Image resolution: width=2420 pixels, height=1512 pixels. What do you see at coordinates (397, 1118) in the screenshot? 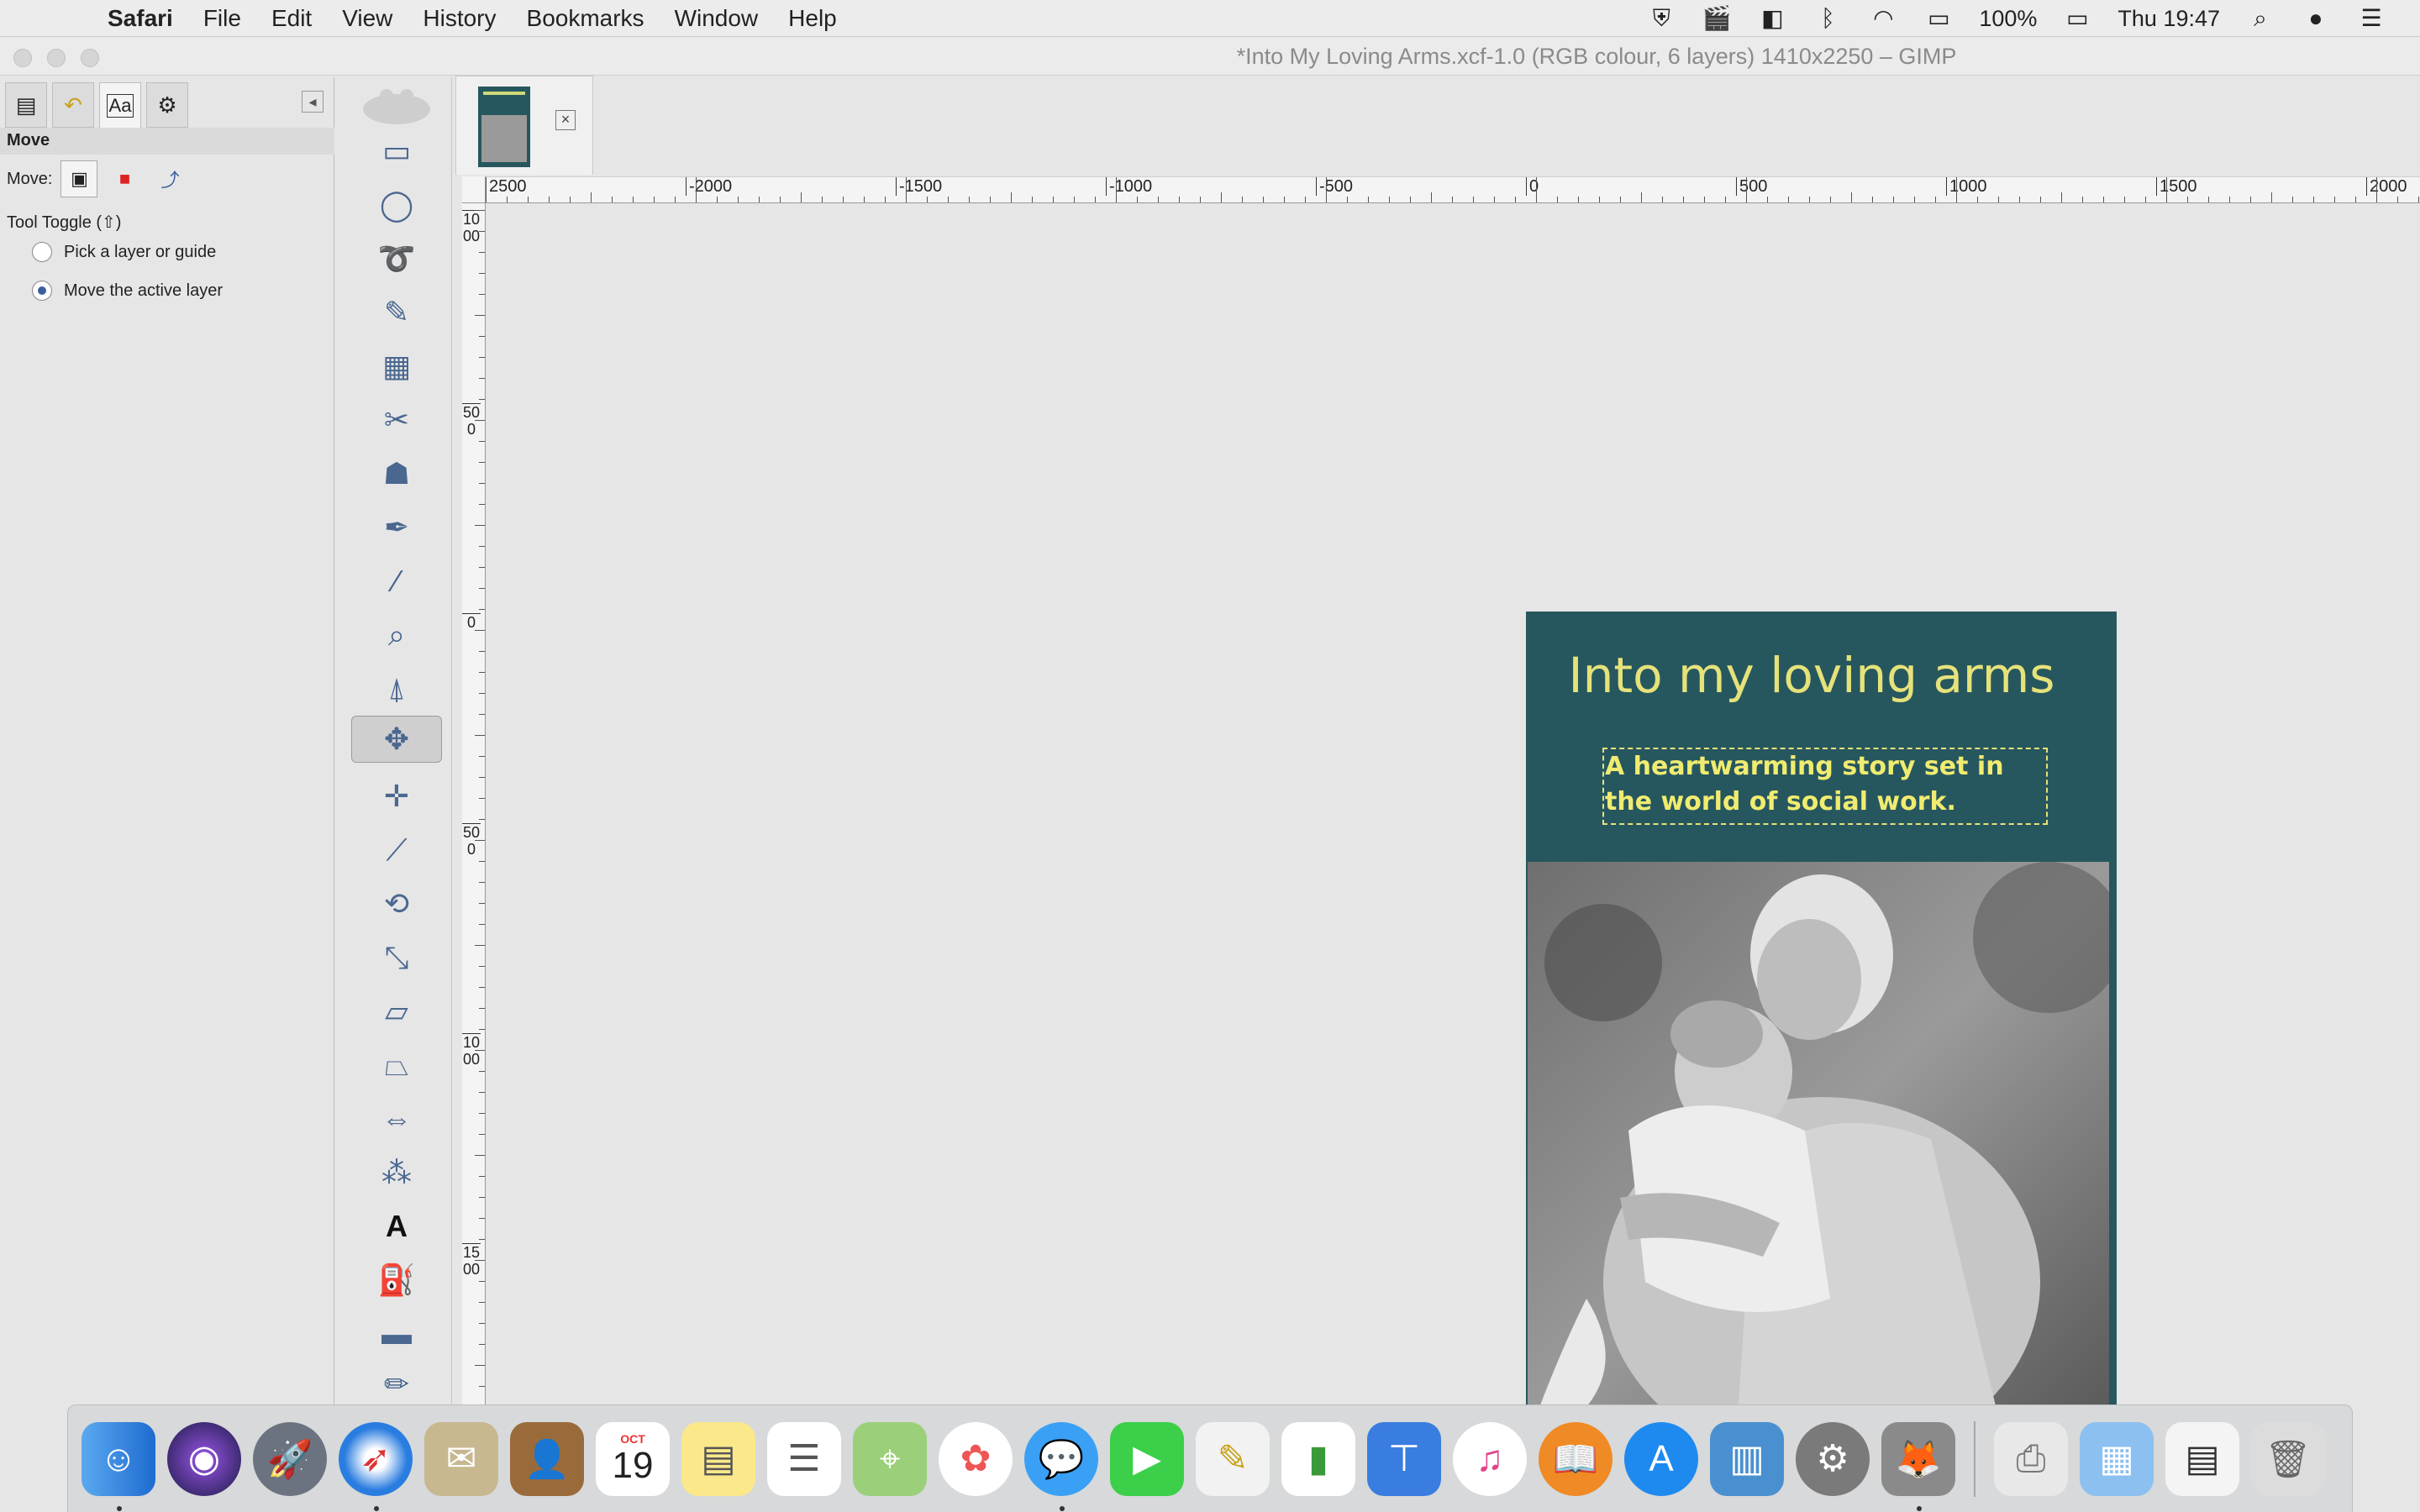
I see `flip-tool-icon: ⇔` at bounding box center [397, 1118].